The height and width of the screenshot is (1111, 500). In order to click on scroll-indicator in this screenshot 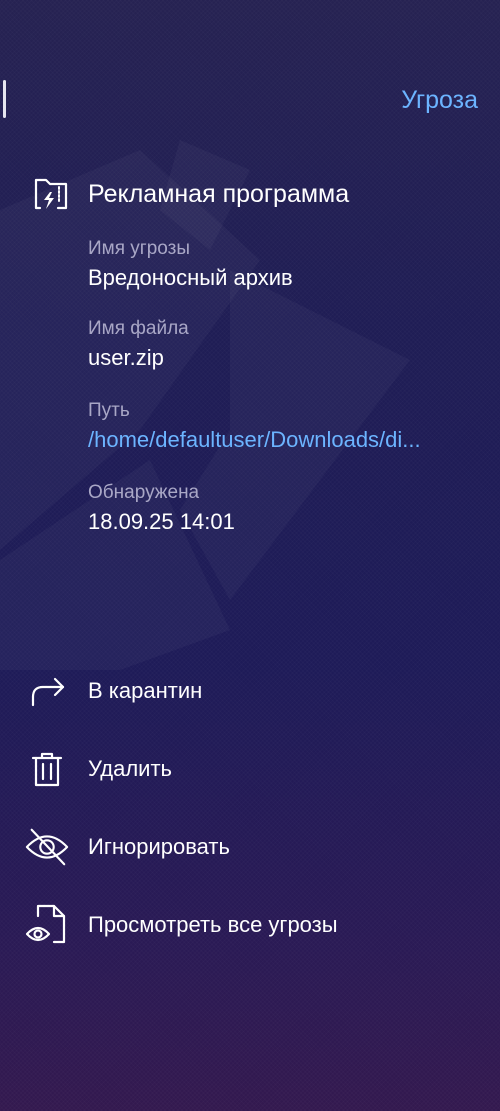, I will do `click(4, 99)`.